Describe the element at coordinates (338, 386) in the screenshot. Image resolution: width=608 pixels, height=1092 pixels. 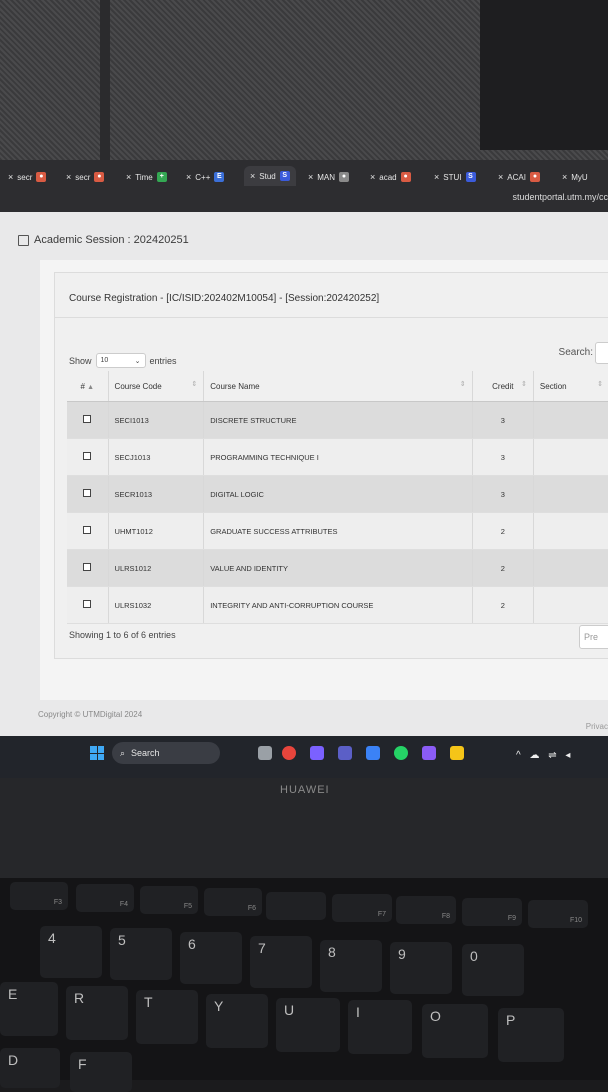
I see `col-course-name: Course Name ⇕` at that location.